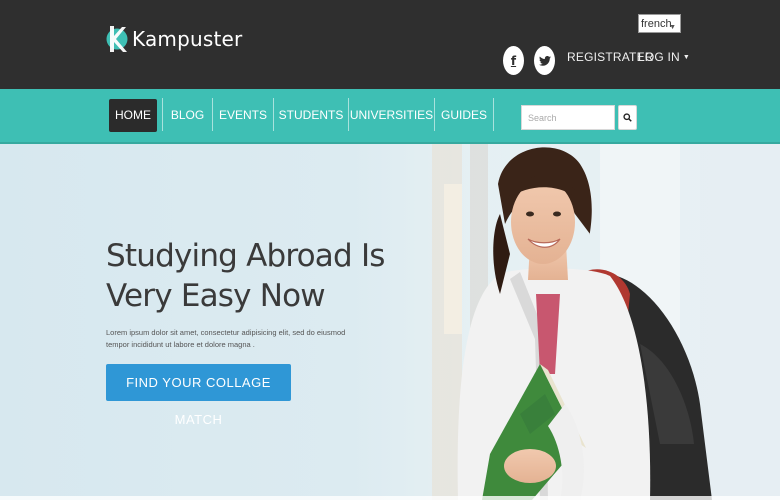  Describe the element at coordinates (243, 115) in the screenshot. I see `nav-events: EVENTS` at that location.